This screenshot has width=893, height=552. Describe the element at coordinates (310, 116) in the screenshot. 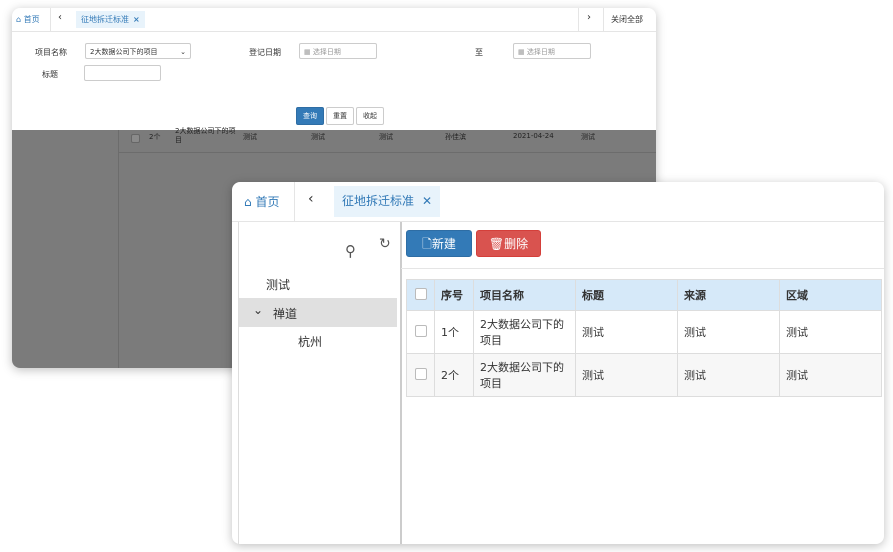

I see `query-button: 查询` at that location.